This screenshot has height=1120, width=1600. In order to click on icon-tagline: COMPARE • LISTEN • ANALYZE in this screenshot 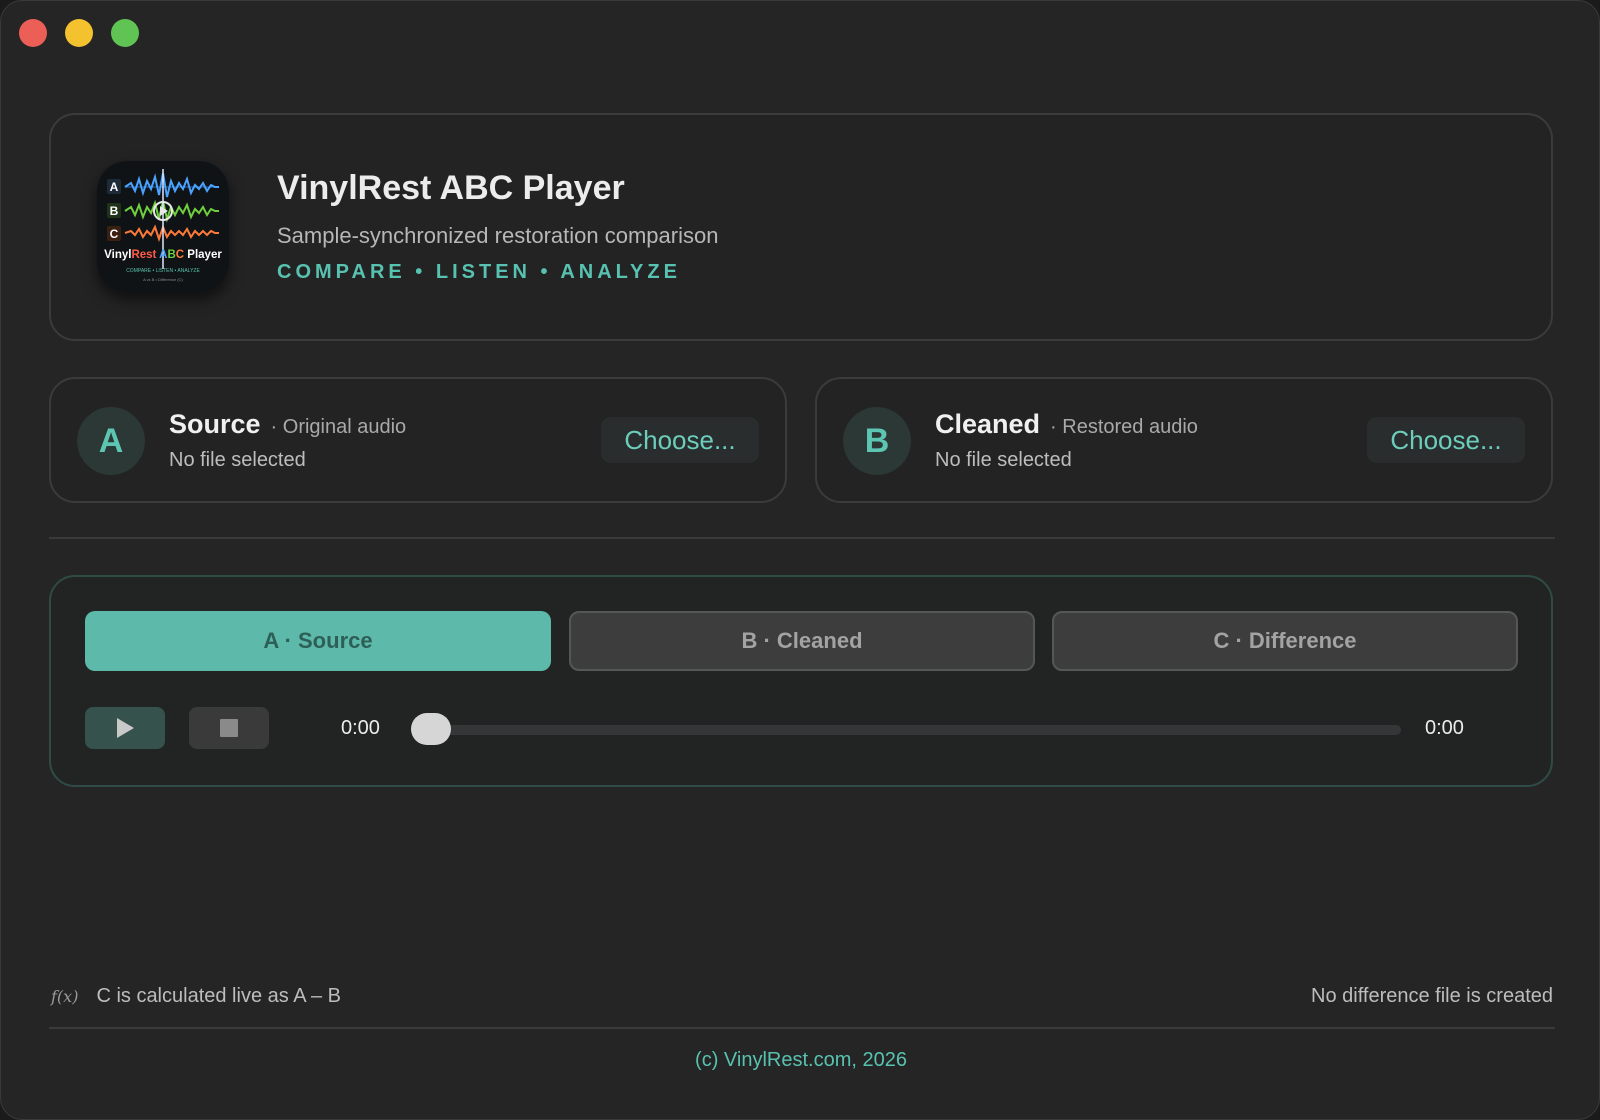, I will do `click(163, 271)`.